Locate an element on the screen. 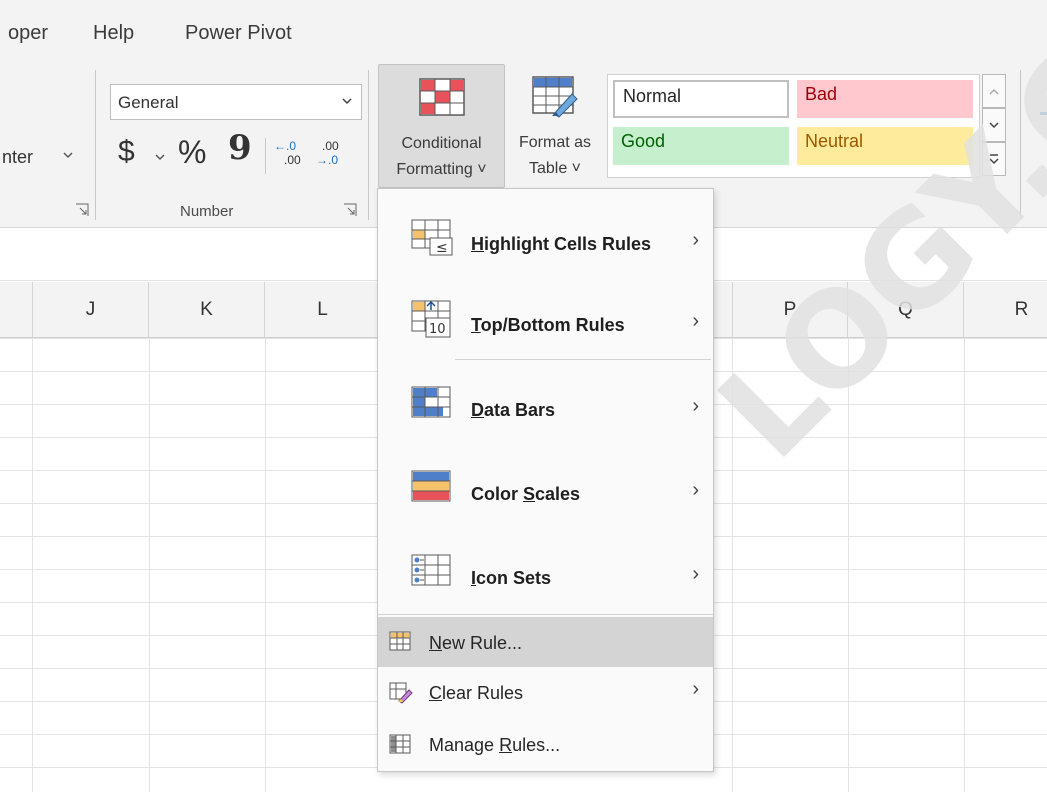 The image size is (1047, 792). menu-item-top-bottom-rules: 10 Top/Bottom Rules › is located at coordinates (545, 317).